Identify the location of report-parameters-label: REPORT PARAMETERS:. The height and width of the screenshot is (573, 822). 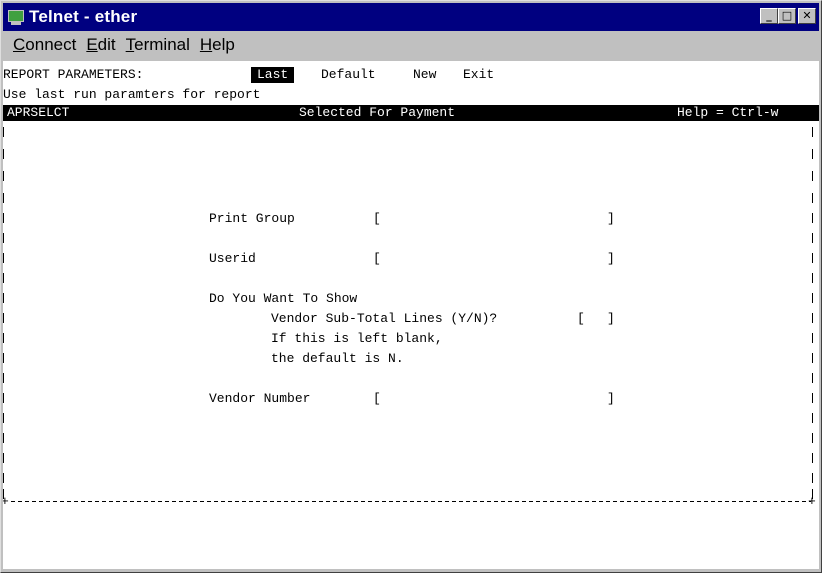
(73, 74).